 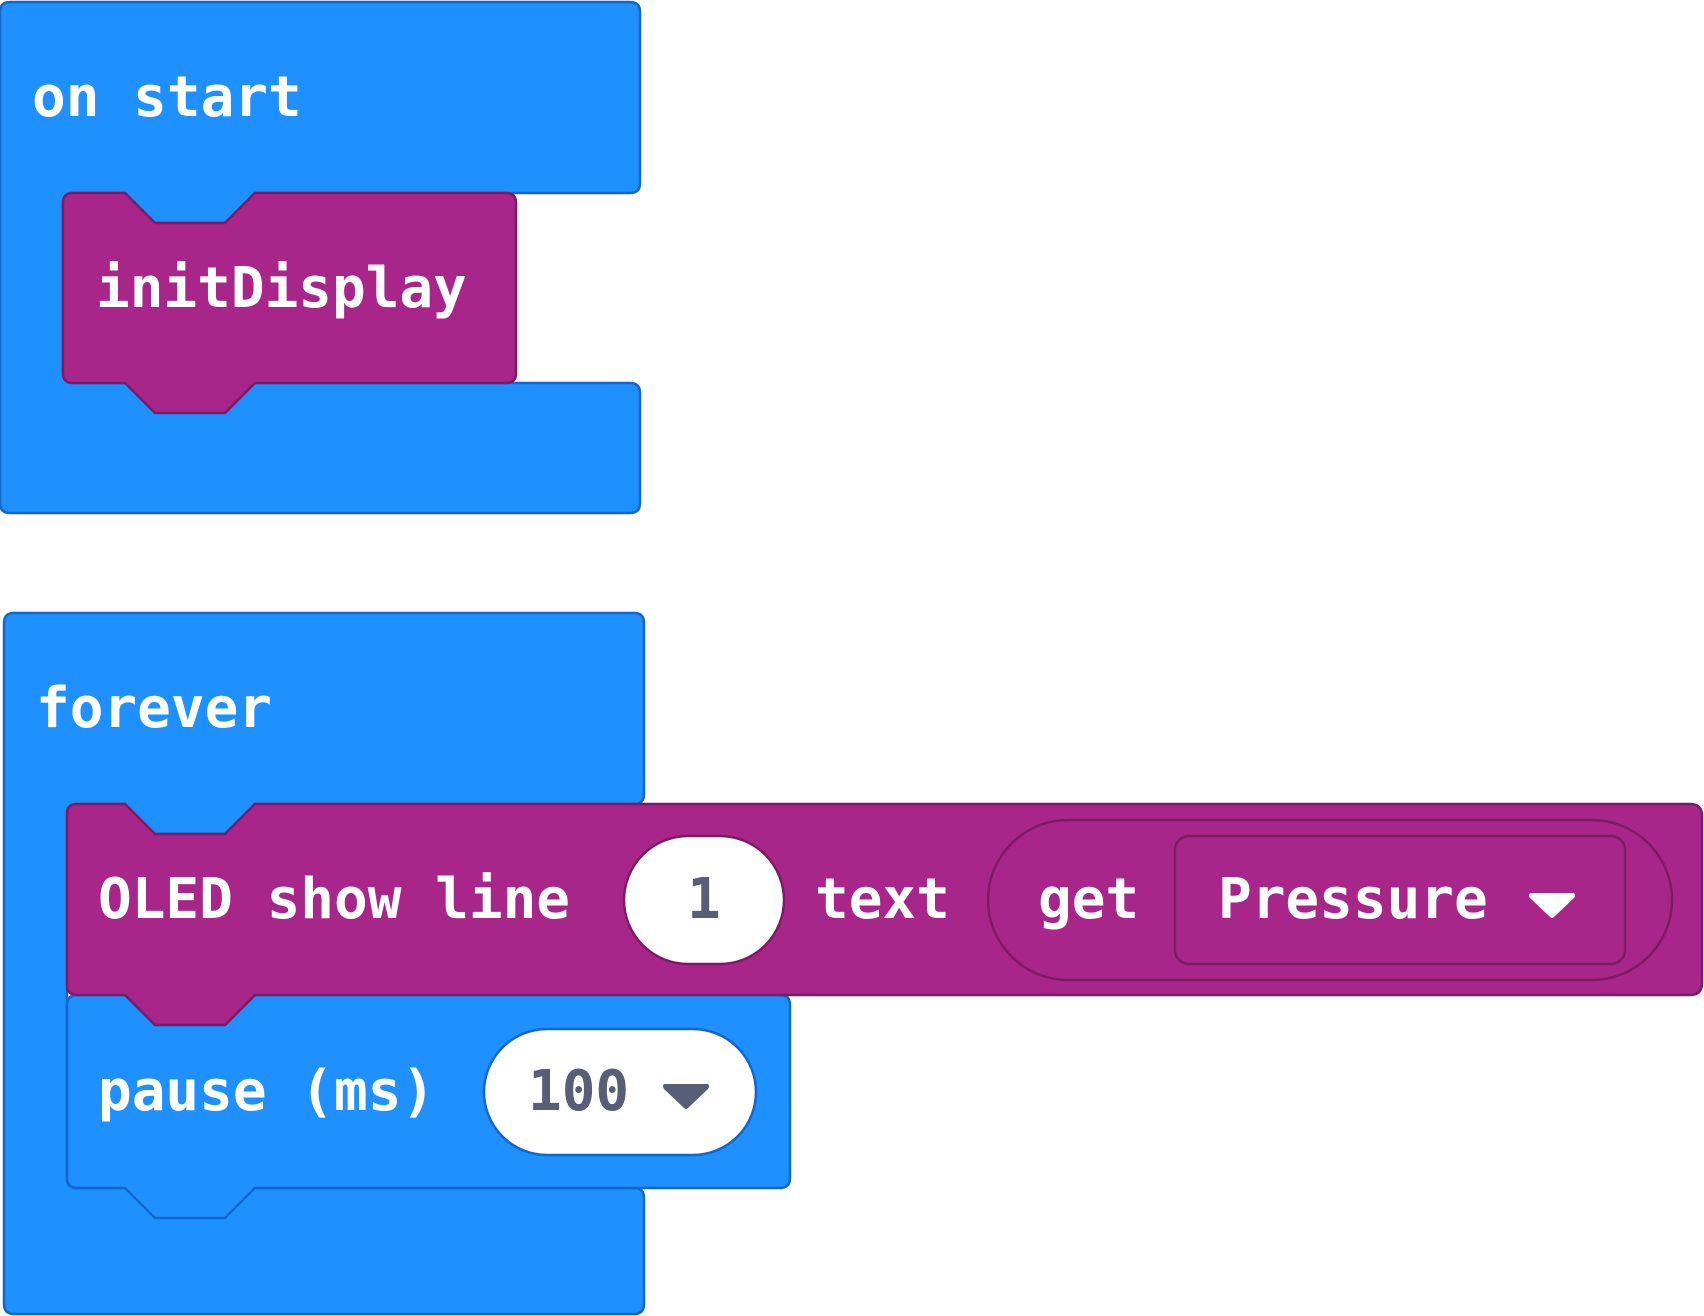 I want to click on line-number-value: 1, so click(x=704, y=899).